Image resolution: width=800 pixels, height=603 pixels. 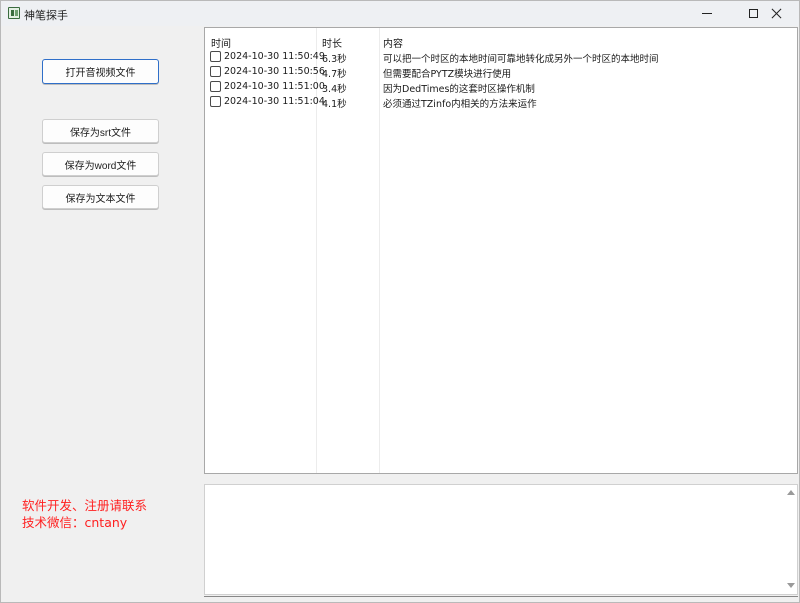 What do you see at coordinates (501, 596) in the screenshot?
I see `divider` at bounding box center [501, 596].